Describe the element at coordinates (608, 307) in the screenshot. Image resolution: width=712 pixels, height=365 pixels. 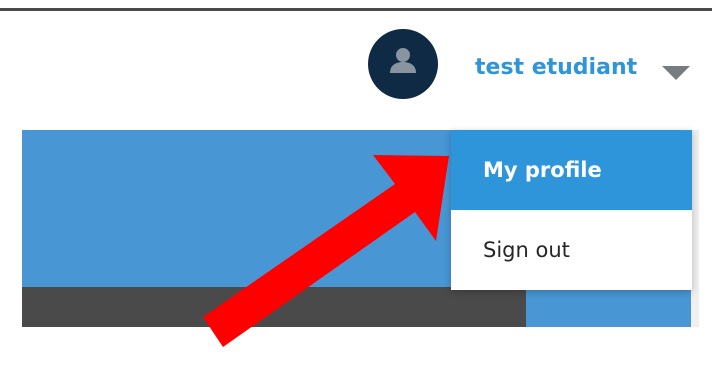
I see `blue-sidebar-strip` at that location.